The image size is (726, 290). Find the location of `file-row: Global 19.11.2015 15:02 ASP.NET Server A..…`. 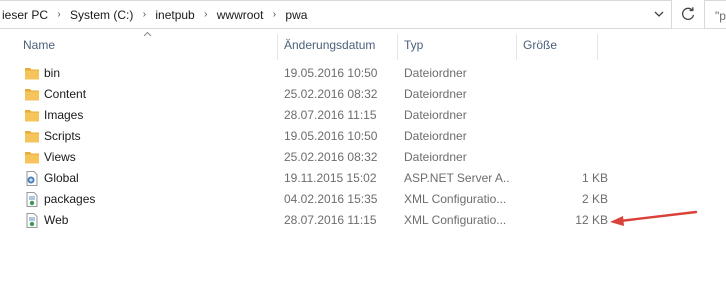

file-row: Global 19.11.2015 15:02 ASP.NET Server A..… is located at coordinates (319, 178).